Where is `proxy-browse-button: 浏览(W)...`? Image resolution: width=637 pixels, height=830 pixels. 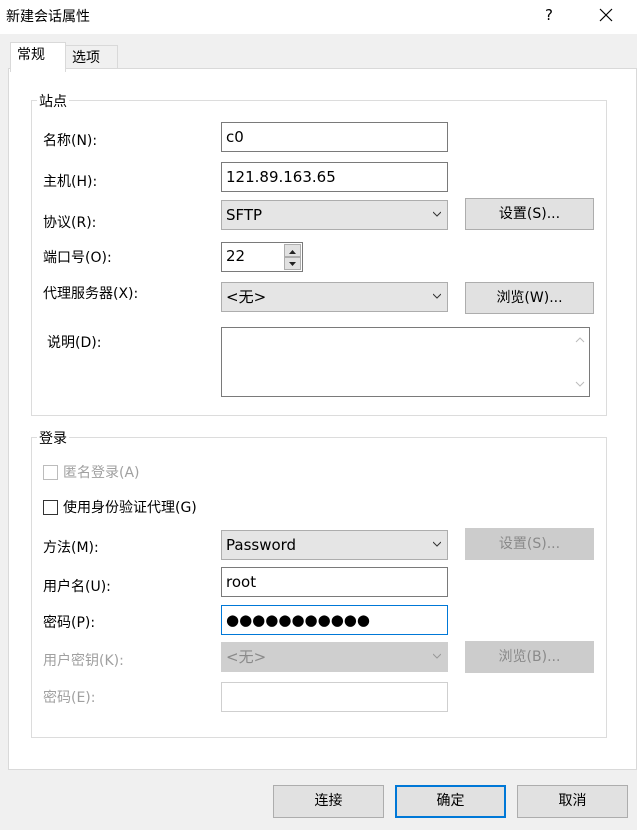
proxy-browse-button: 浏览(W)... is located at coordinates (529, 298).